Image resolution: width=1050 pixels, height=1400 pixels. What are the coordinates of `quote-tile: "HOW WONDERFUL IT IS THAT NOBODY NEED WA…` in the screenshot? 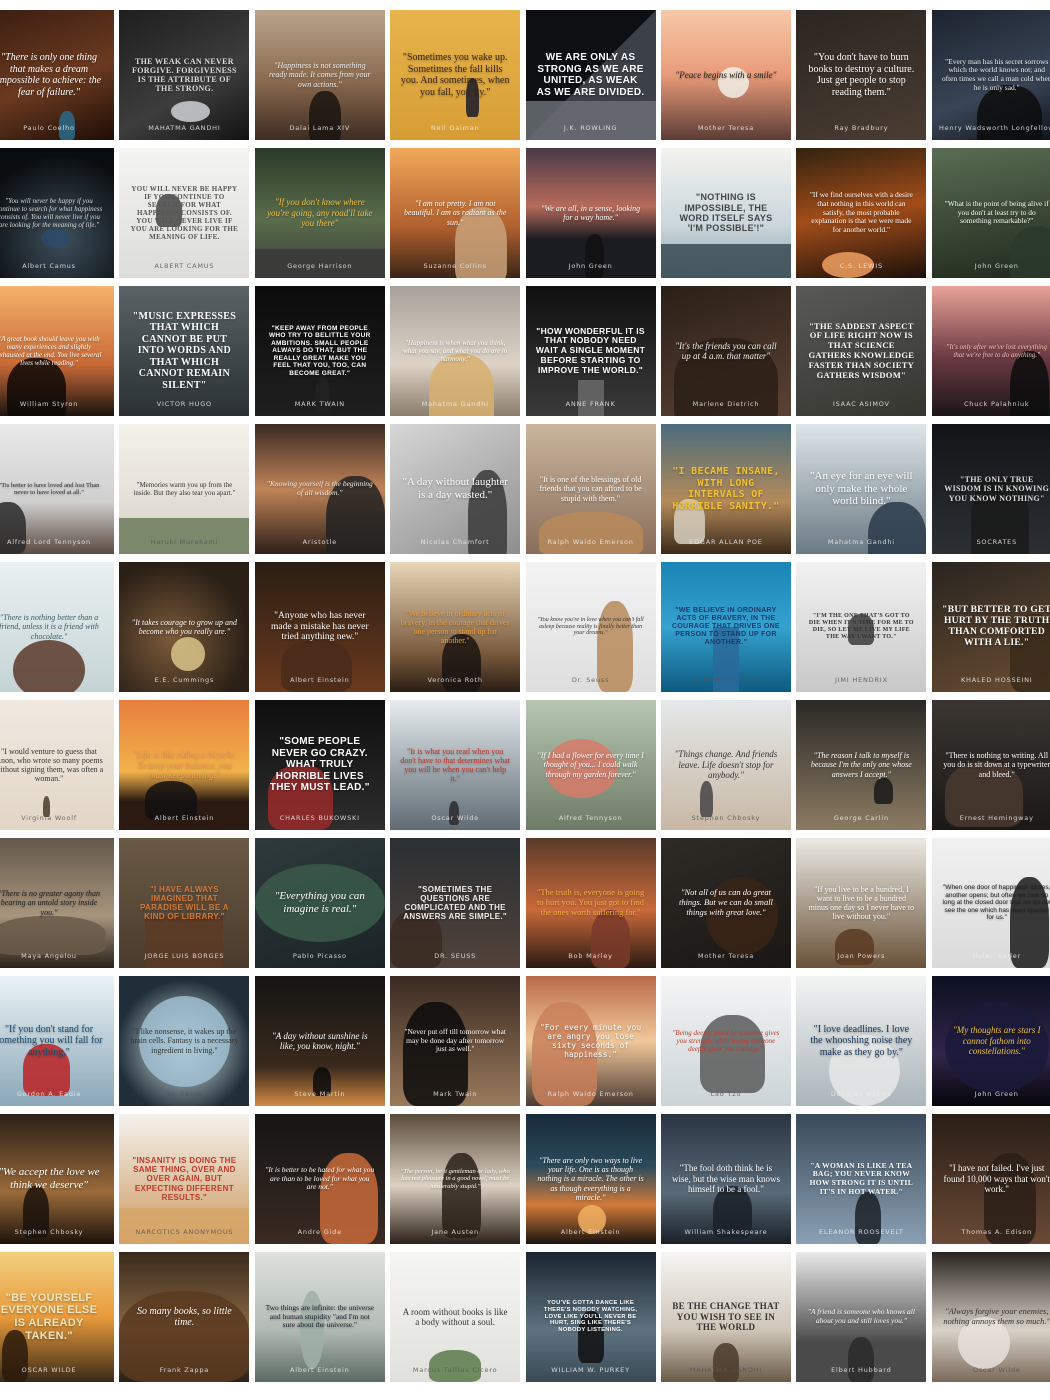 It's located at (590, 351).